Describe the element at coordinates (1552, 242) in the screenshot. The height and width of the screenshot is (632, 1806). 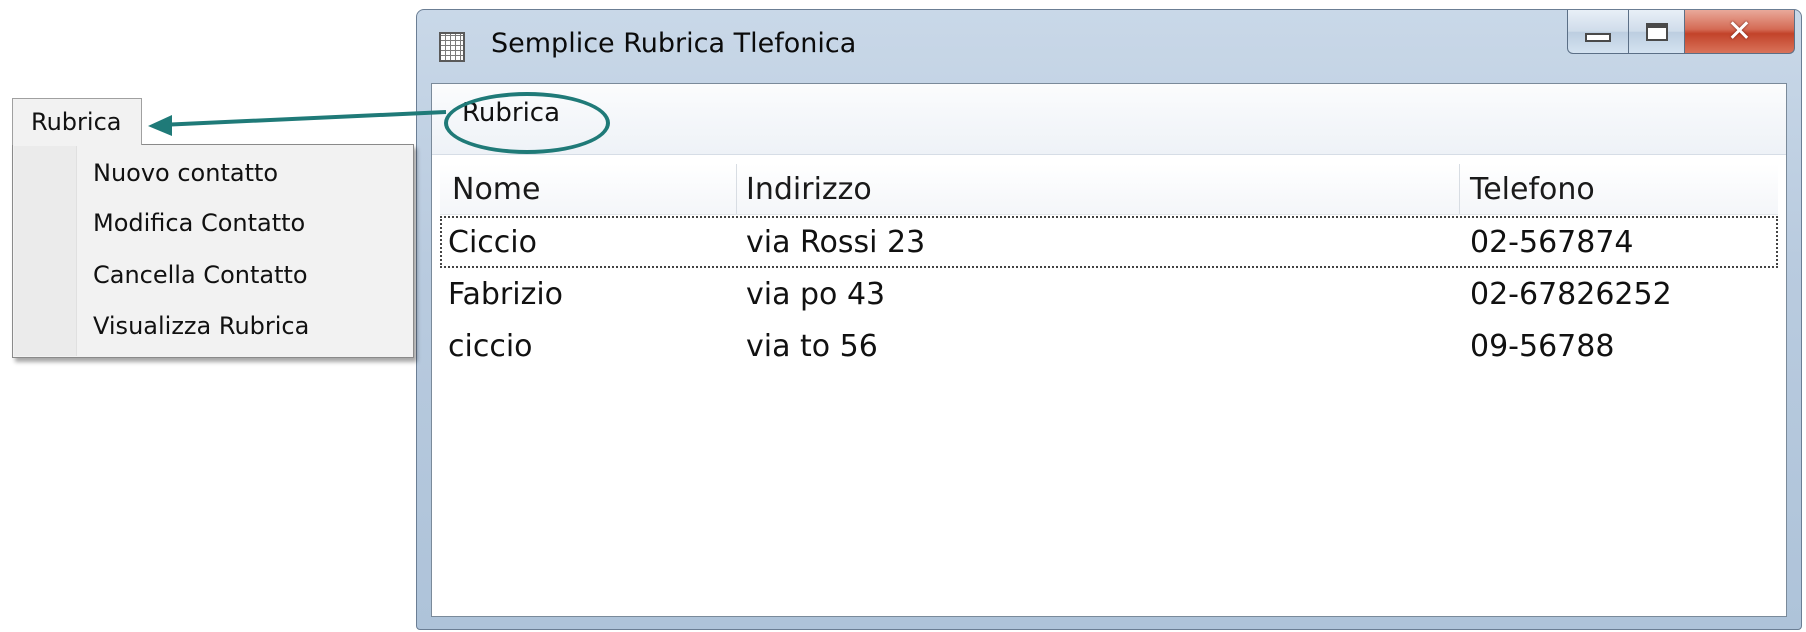
I see `cell-telefono: 02-567874` at that location.